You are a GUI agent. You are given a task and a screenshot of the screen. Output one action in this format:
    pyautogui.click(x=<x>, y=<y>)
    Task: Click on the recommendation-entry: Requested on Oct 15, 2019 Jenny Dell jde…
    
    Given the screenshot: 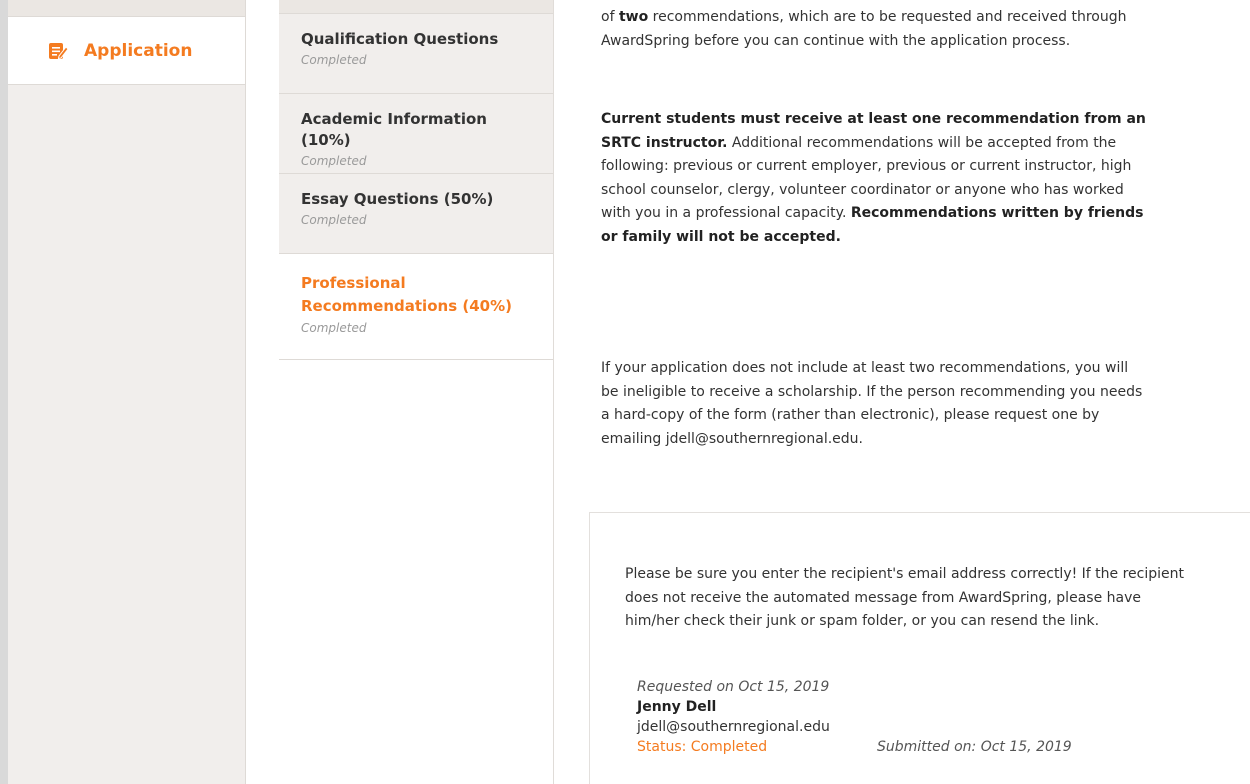 What is the action you would take?
    pyautogui.click(x=917, y=717)
    